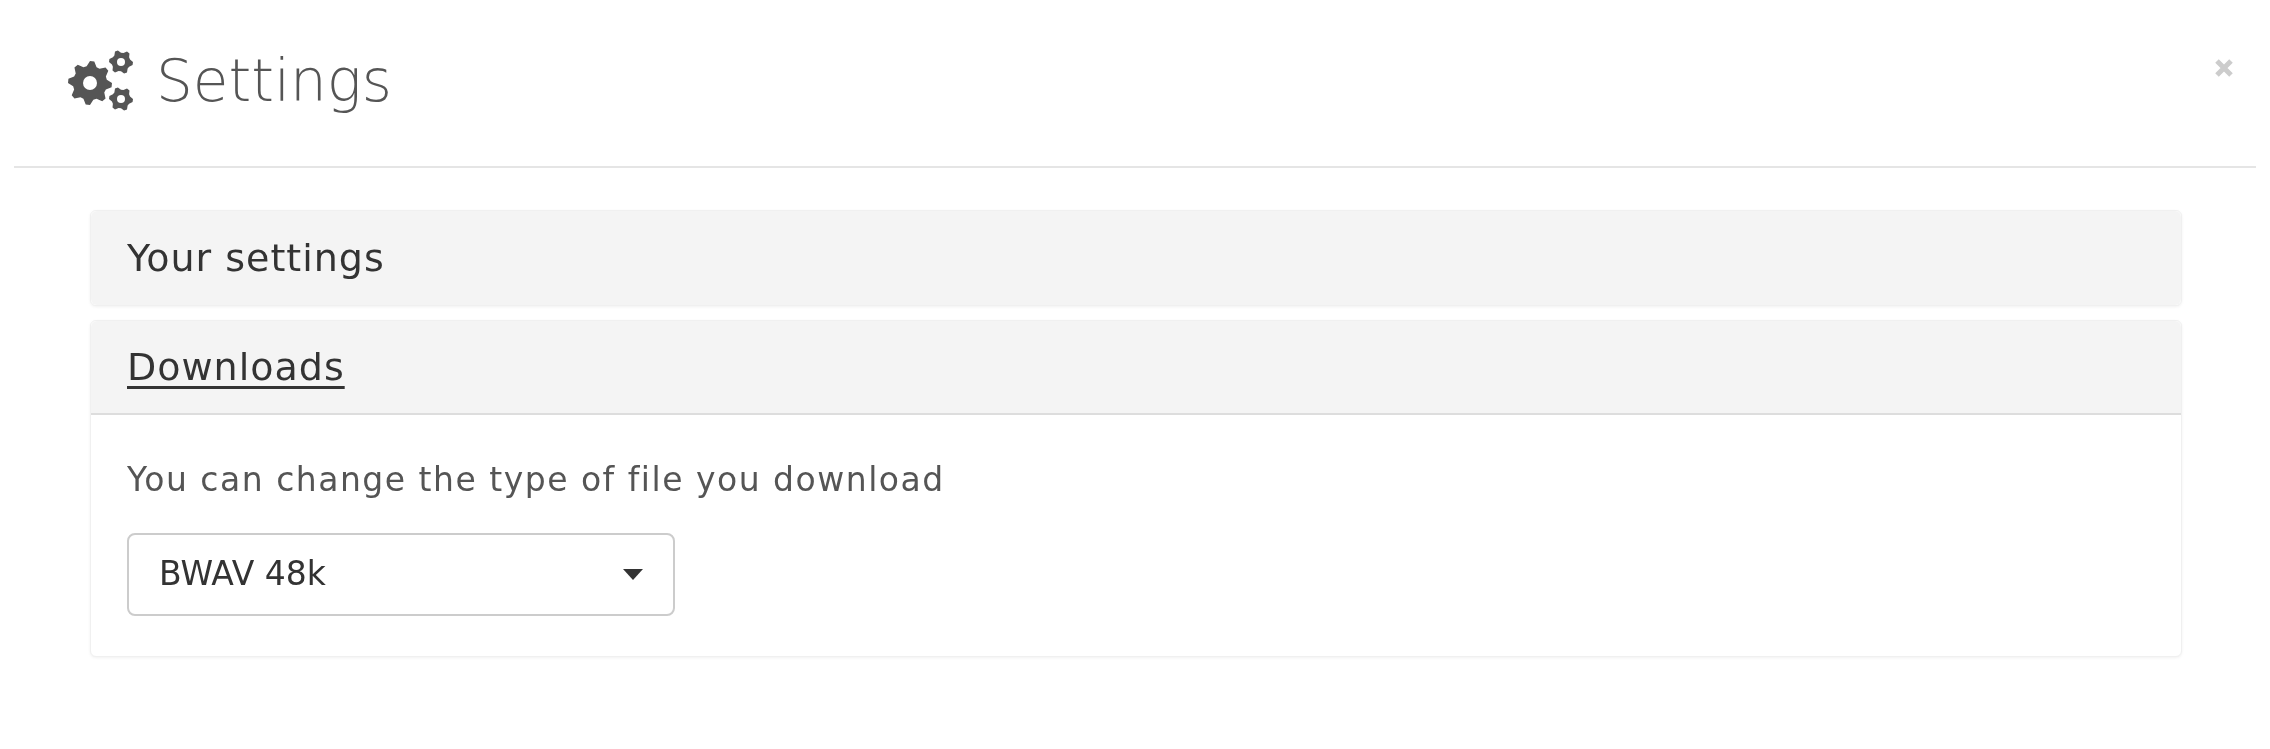  What do you see at coordinates (401, 574) in the screenshot?
I see `file-type-select: BWAV 48k` at bounding box center [401, 574].